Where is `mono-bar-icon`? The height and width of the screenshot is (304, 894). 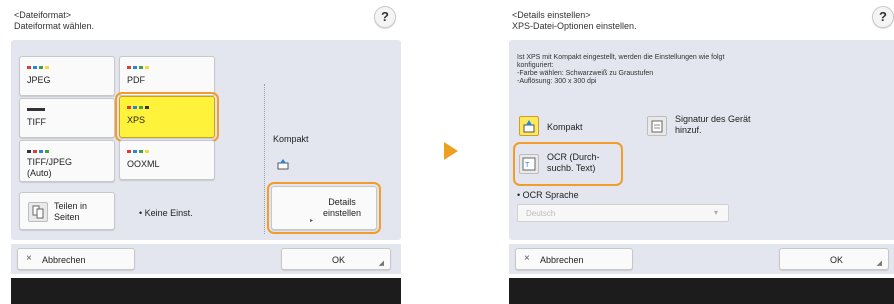
mono-bar-icon is located at coordinates (36, 109).